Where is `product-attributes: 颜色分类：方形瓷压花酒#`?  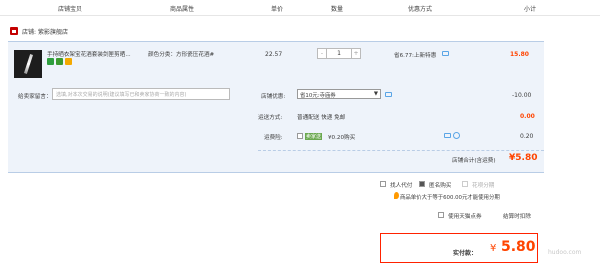
product-attributes: 颜色分类：方形瓷压花酒# is located at coordinates (181, 54).